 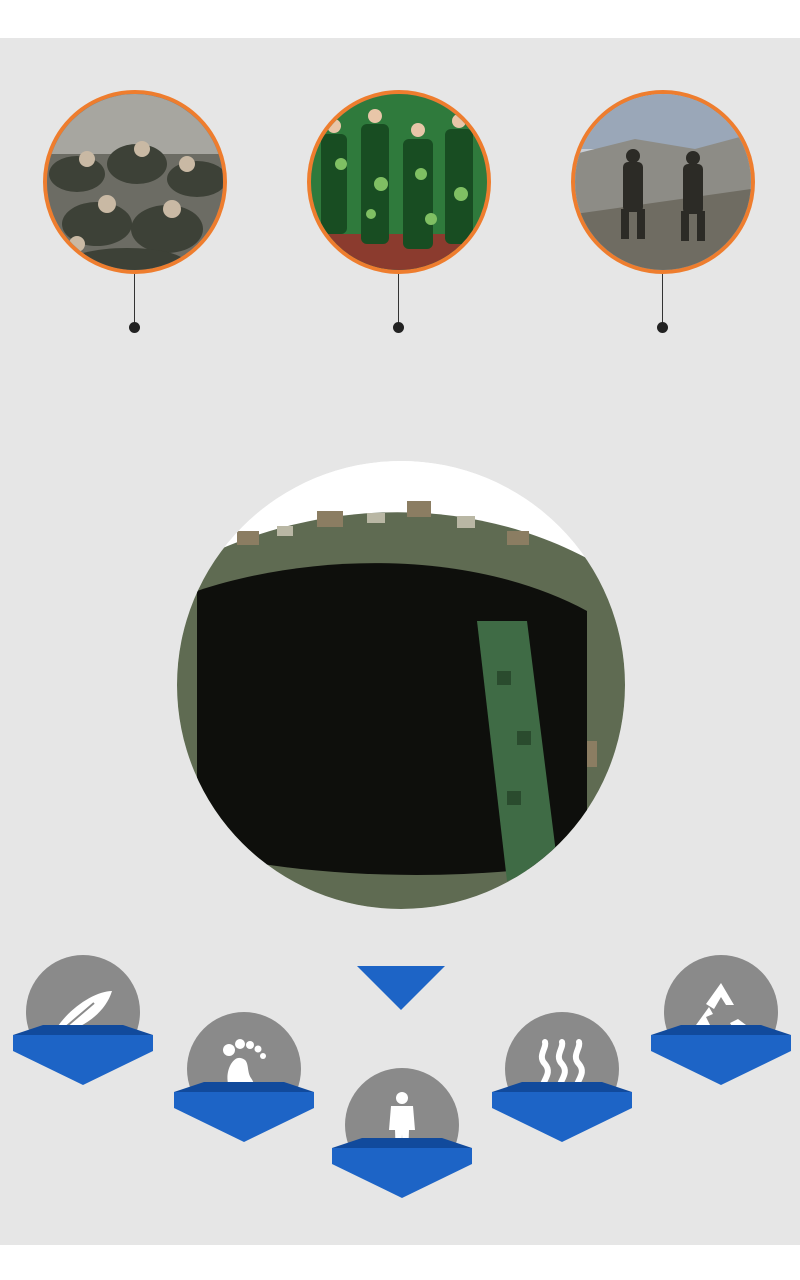 I want to click on parade-scene, so click(x=399, y=211).